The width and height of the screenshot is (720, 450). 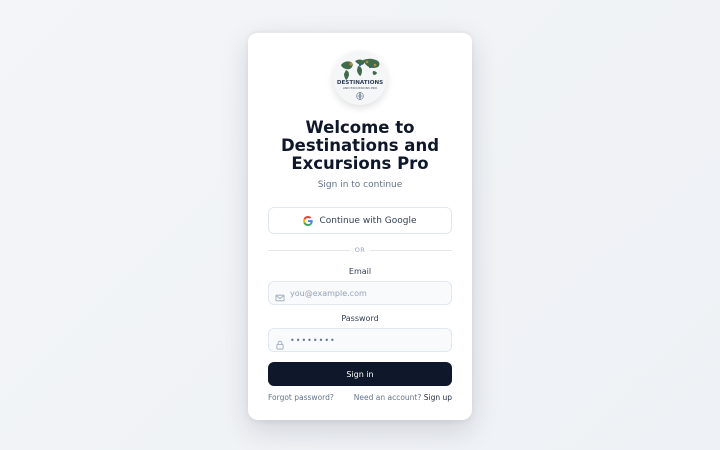 I want to click on brand-logo: DESTINATIONS AND EXCURSIONS PRO, so click(x=360, y=78).